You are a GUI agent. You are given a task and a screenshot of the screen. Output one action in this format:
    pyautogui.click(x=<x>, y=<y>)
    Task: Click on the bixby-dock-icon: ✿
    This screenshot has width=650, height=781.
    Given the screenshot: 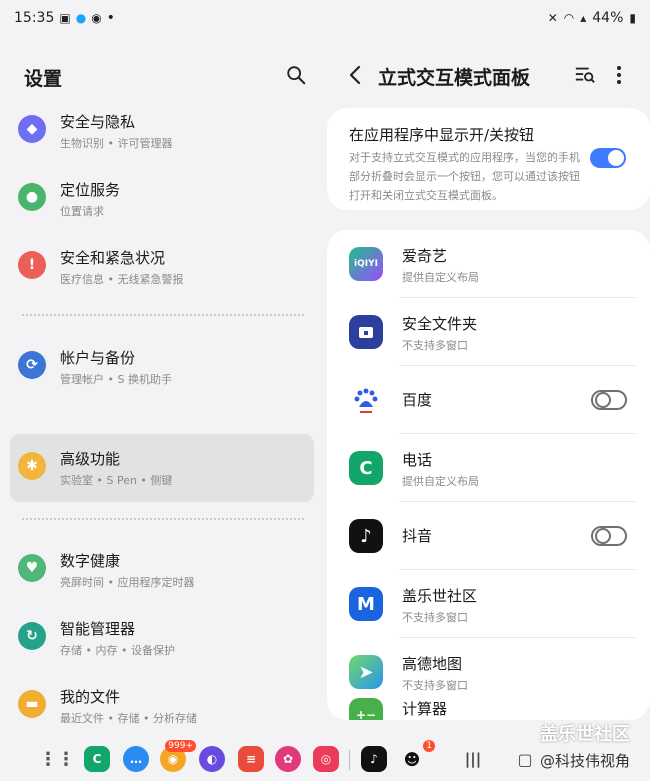 What is the action you would take?
    pyautogui.click(x=288, y=759)
    